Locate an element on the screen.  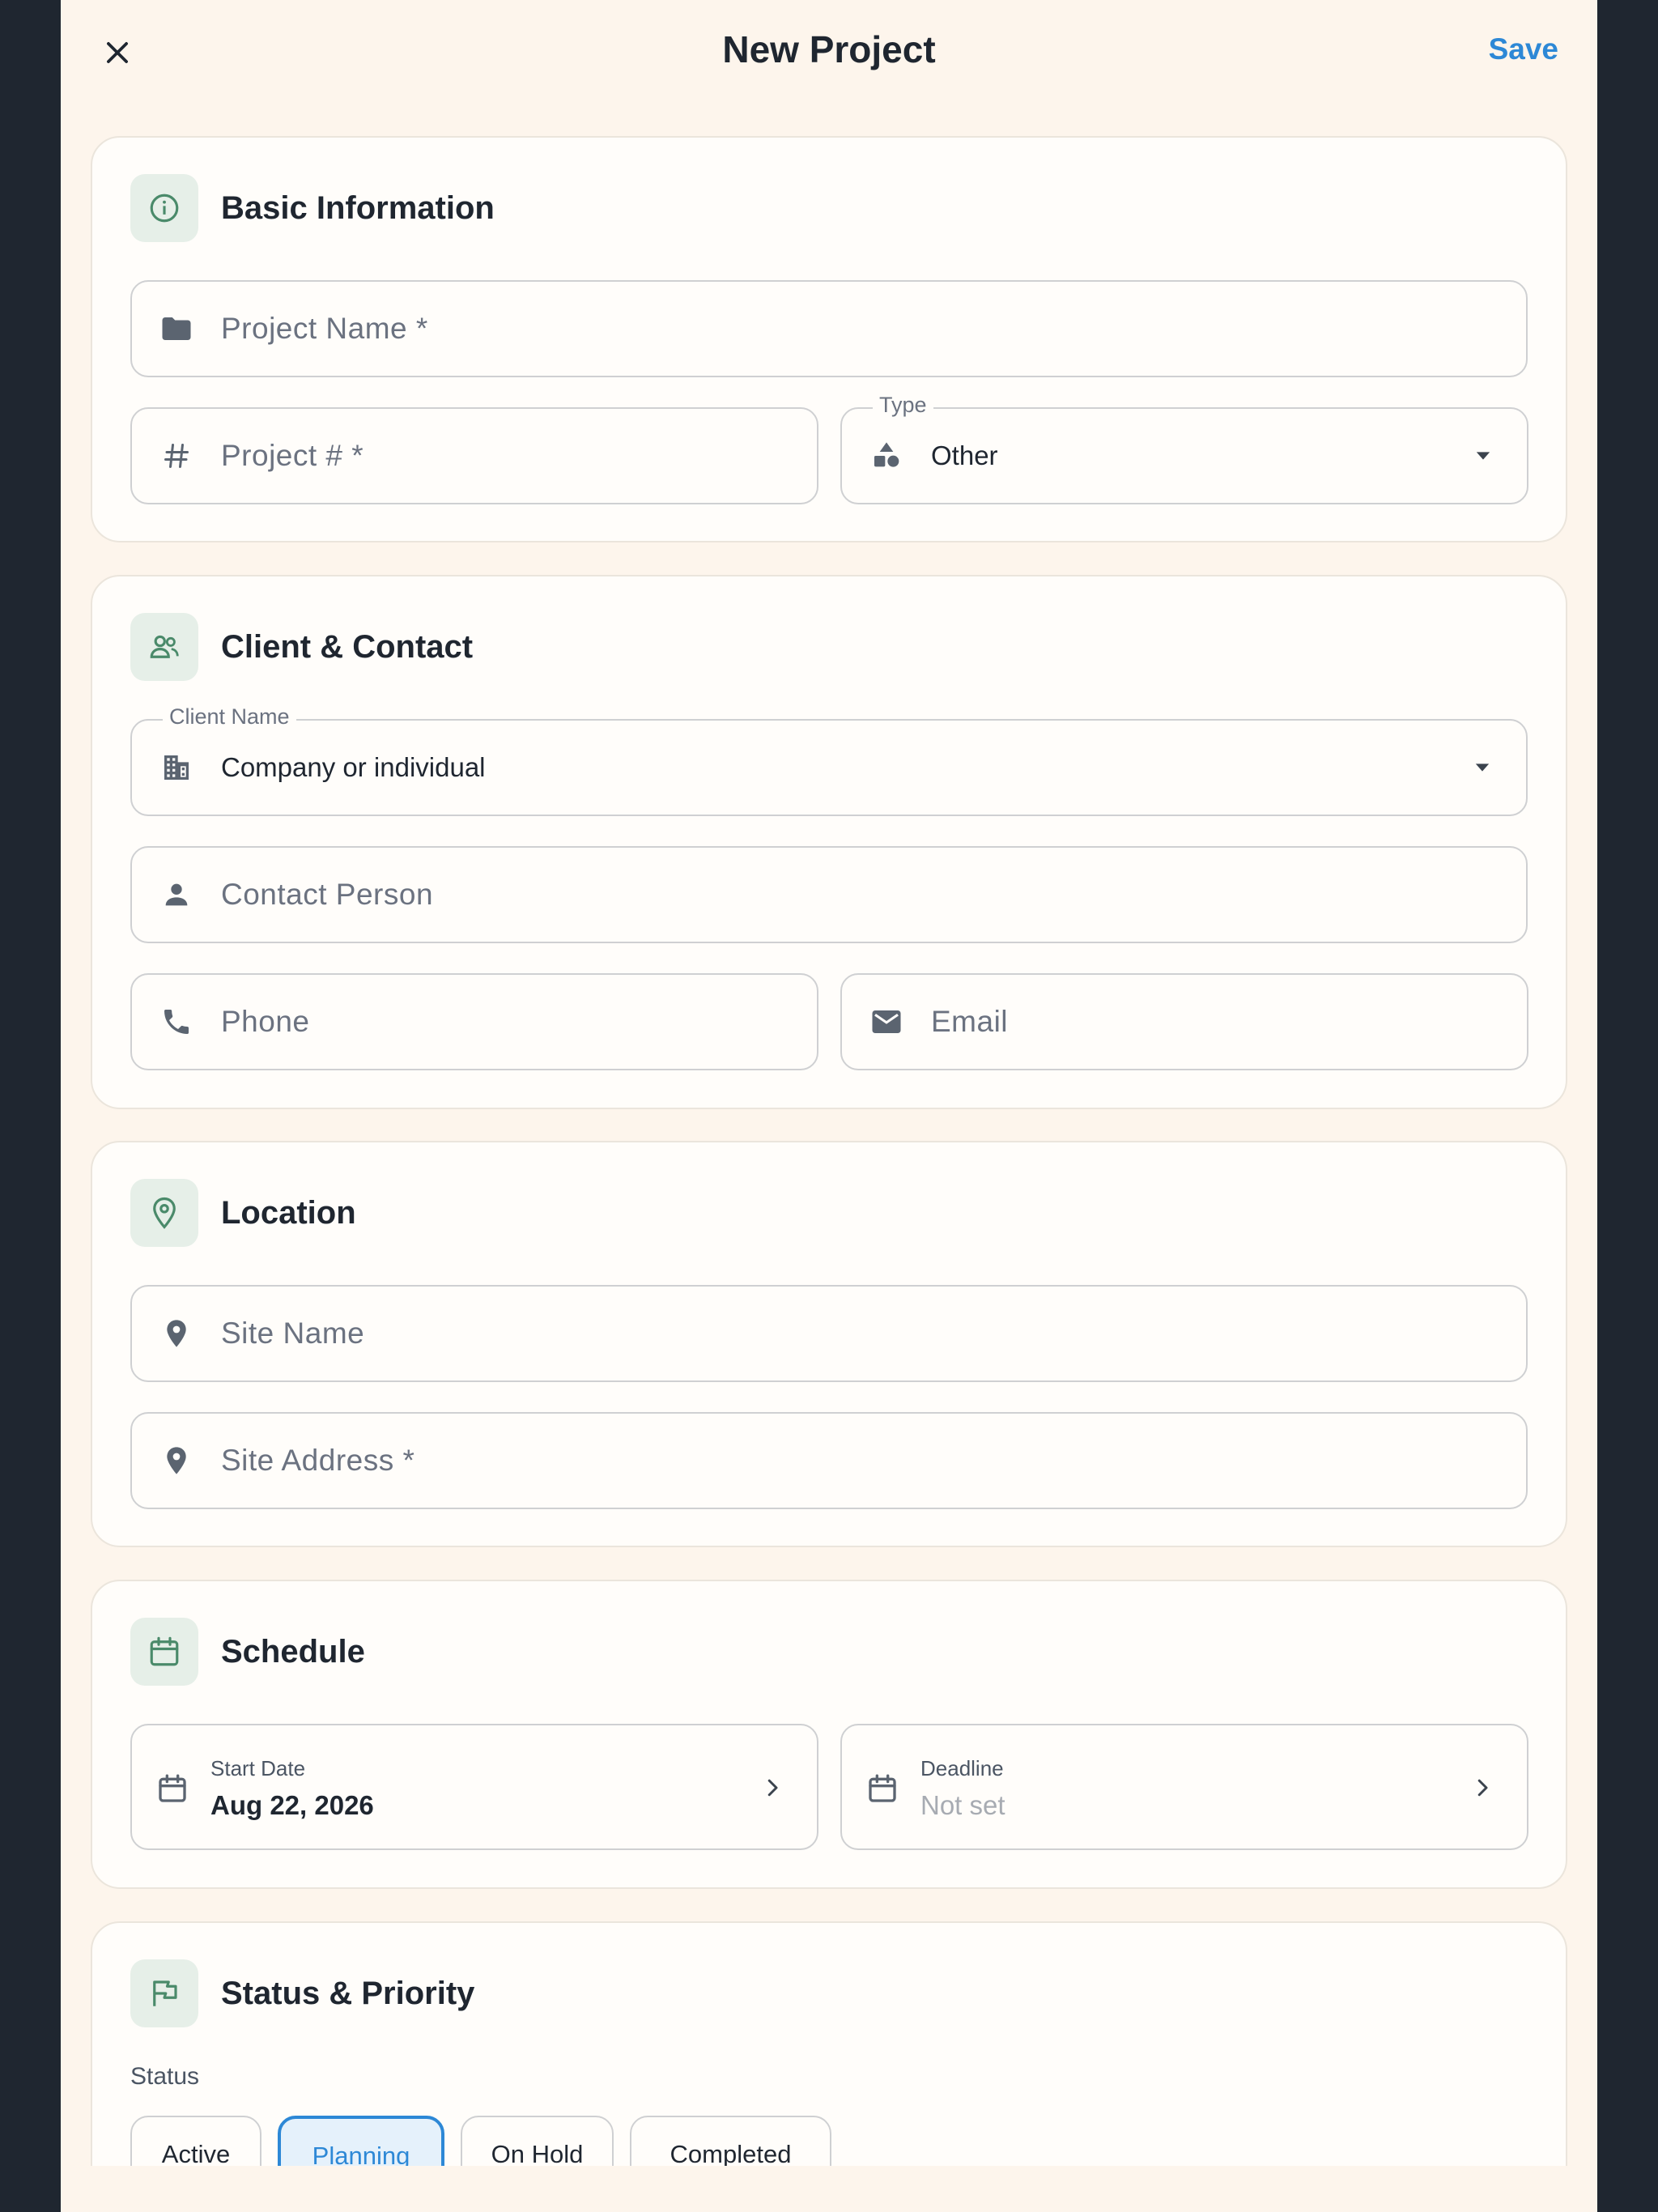
status-chip-active: Active is located at coordinates (195, 2141).